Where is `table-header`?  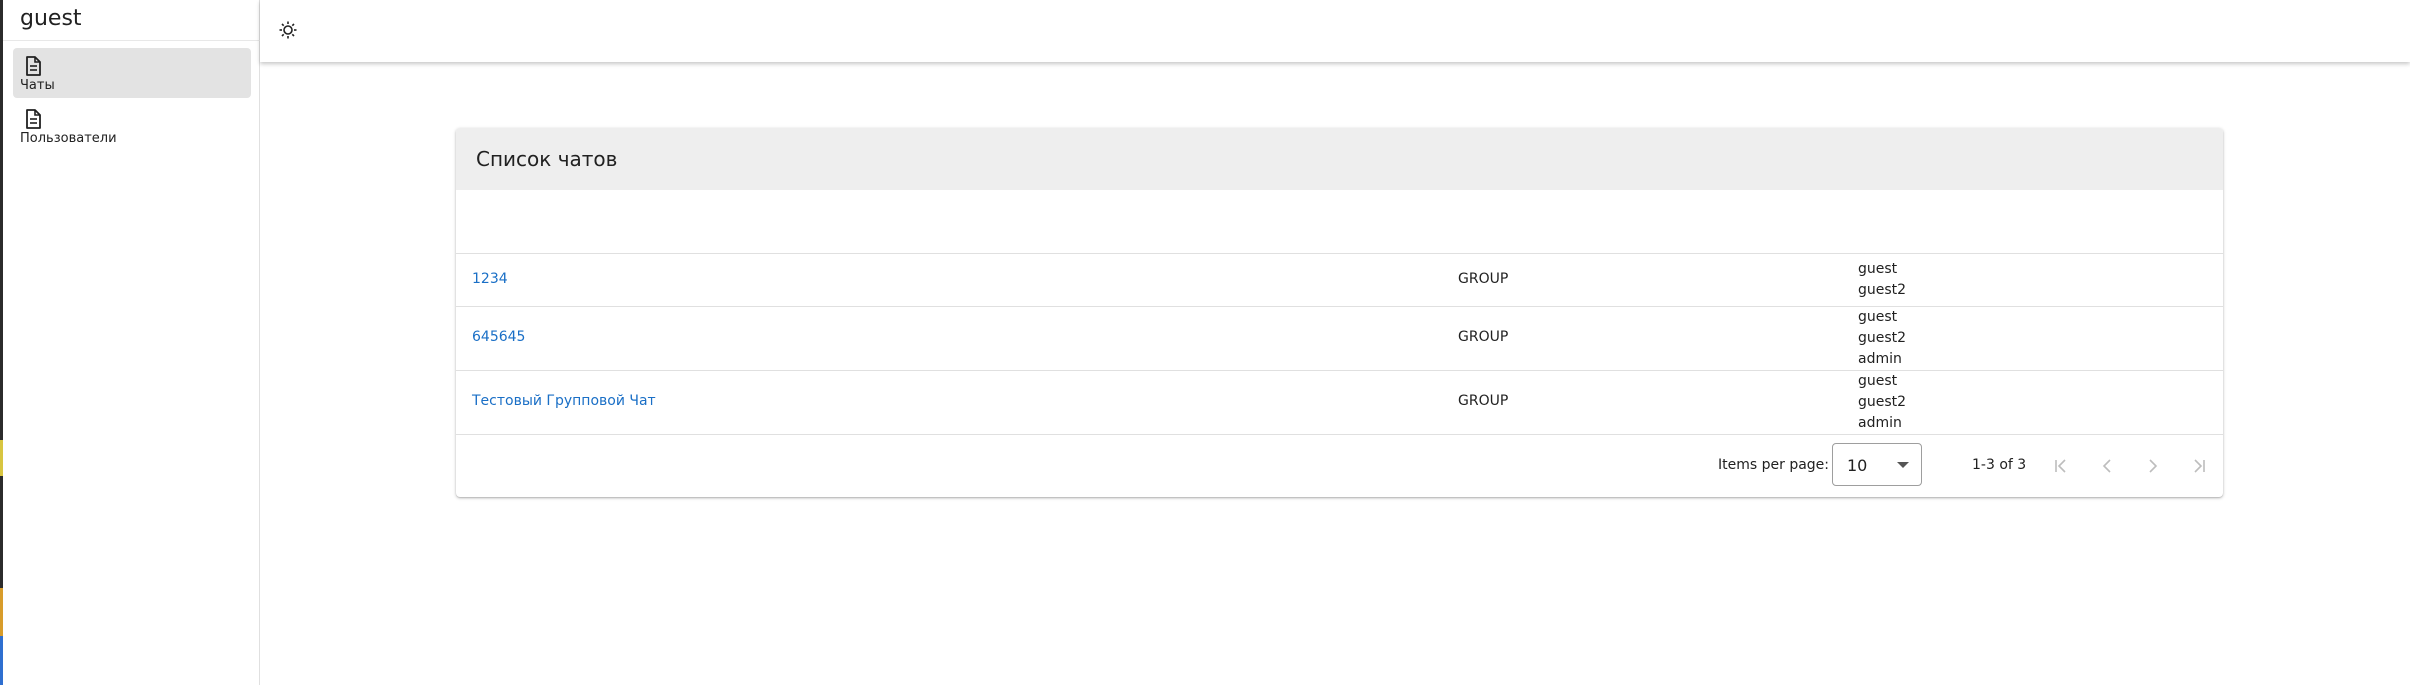 table-header is located at coordinates (1339, 222).